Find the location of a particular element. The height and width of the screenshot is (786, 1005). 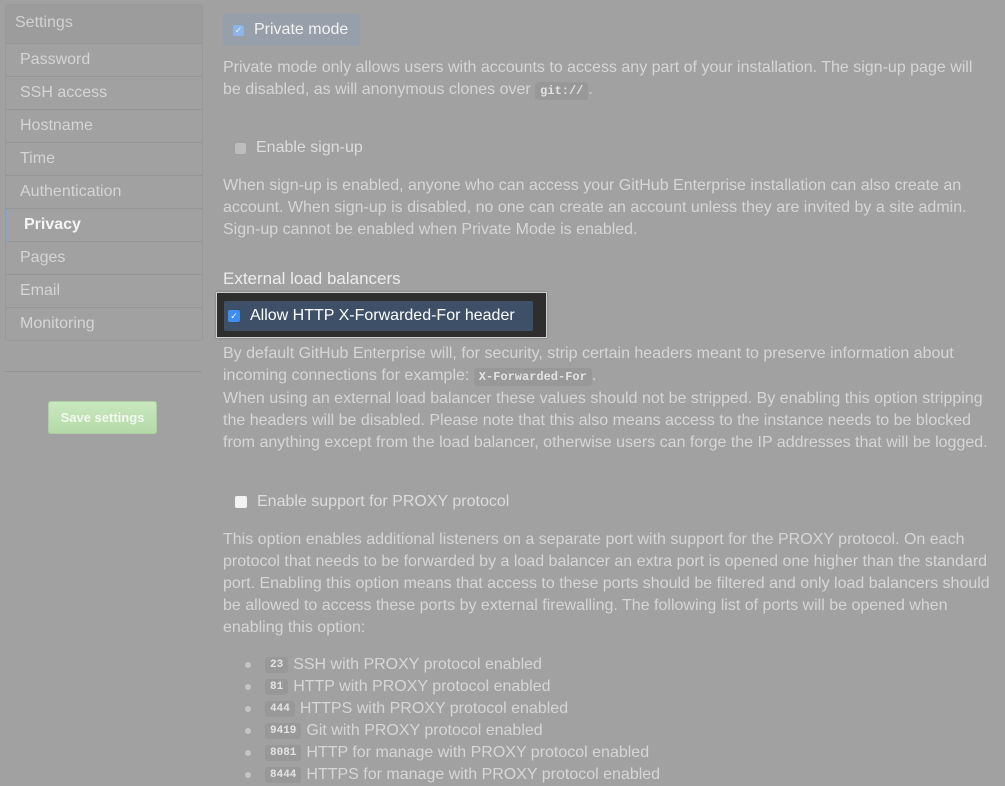

xff-code: X-Forwarded-For is located at coordinates (532, 377).